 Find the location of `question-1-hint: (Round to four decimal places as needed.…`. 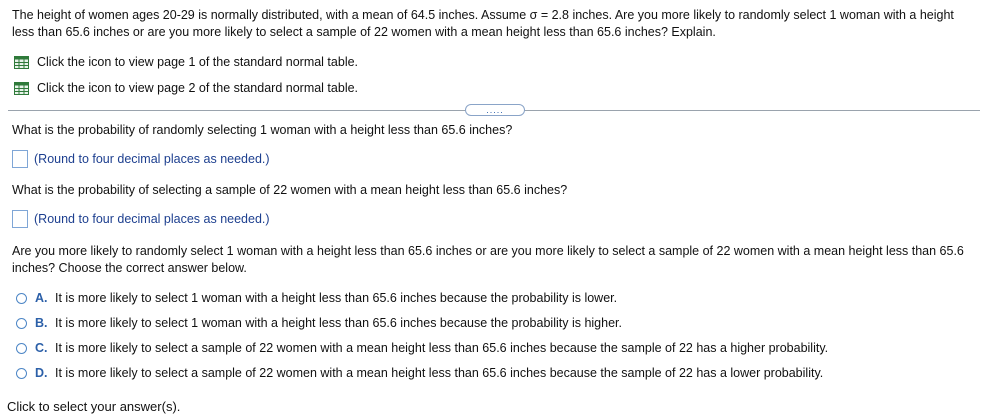

question-1-hint: (Round to four decimal places as needed.… is located at coordinates (152, 159).